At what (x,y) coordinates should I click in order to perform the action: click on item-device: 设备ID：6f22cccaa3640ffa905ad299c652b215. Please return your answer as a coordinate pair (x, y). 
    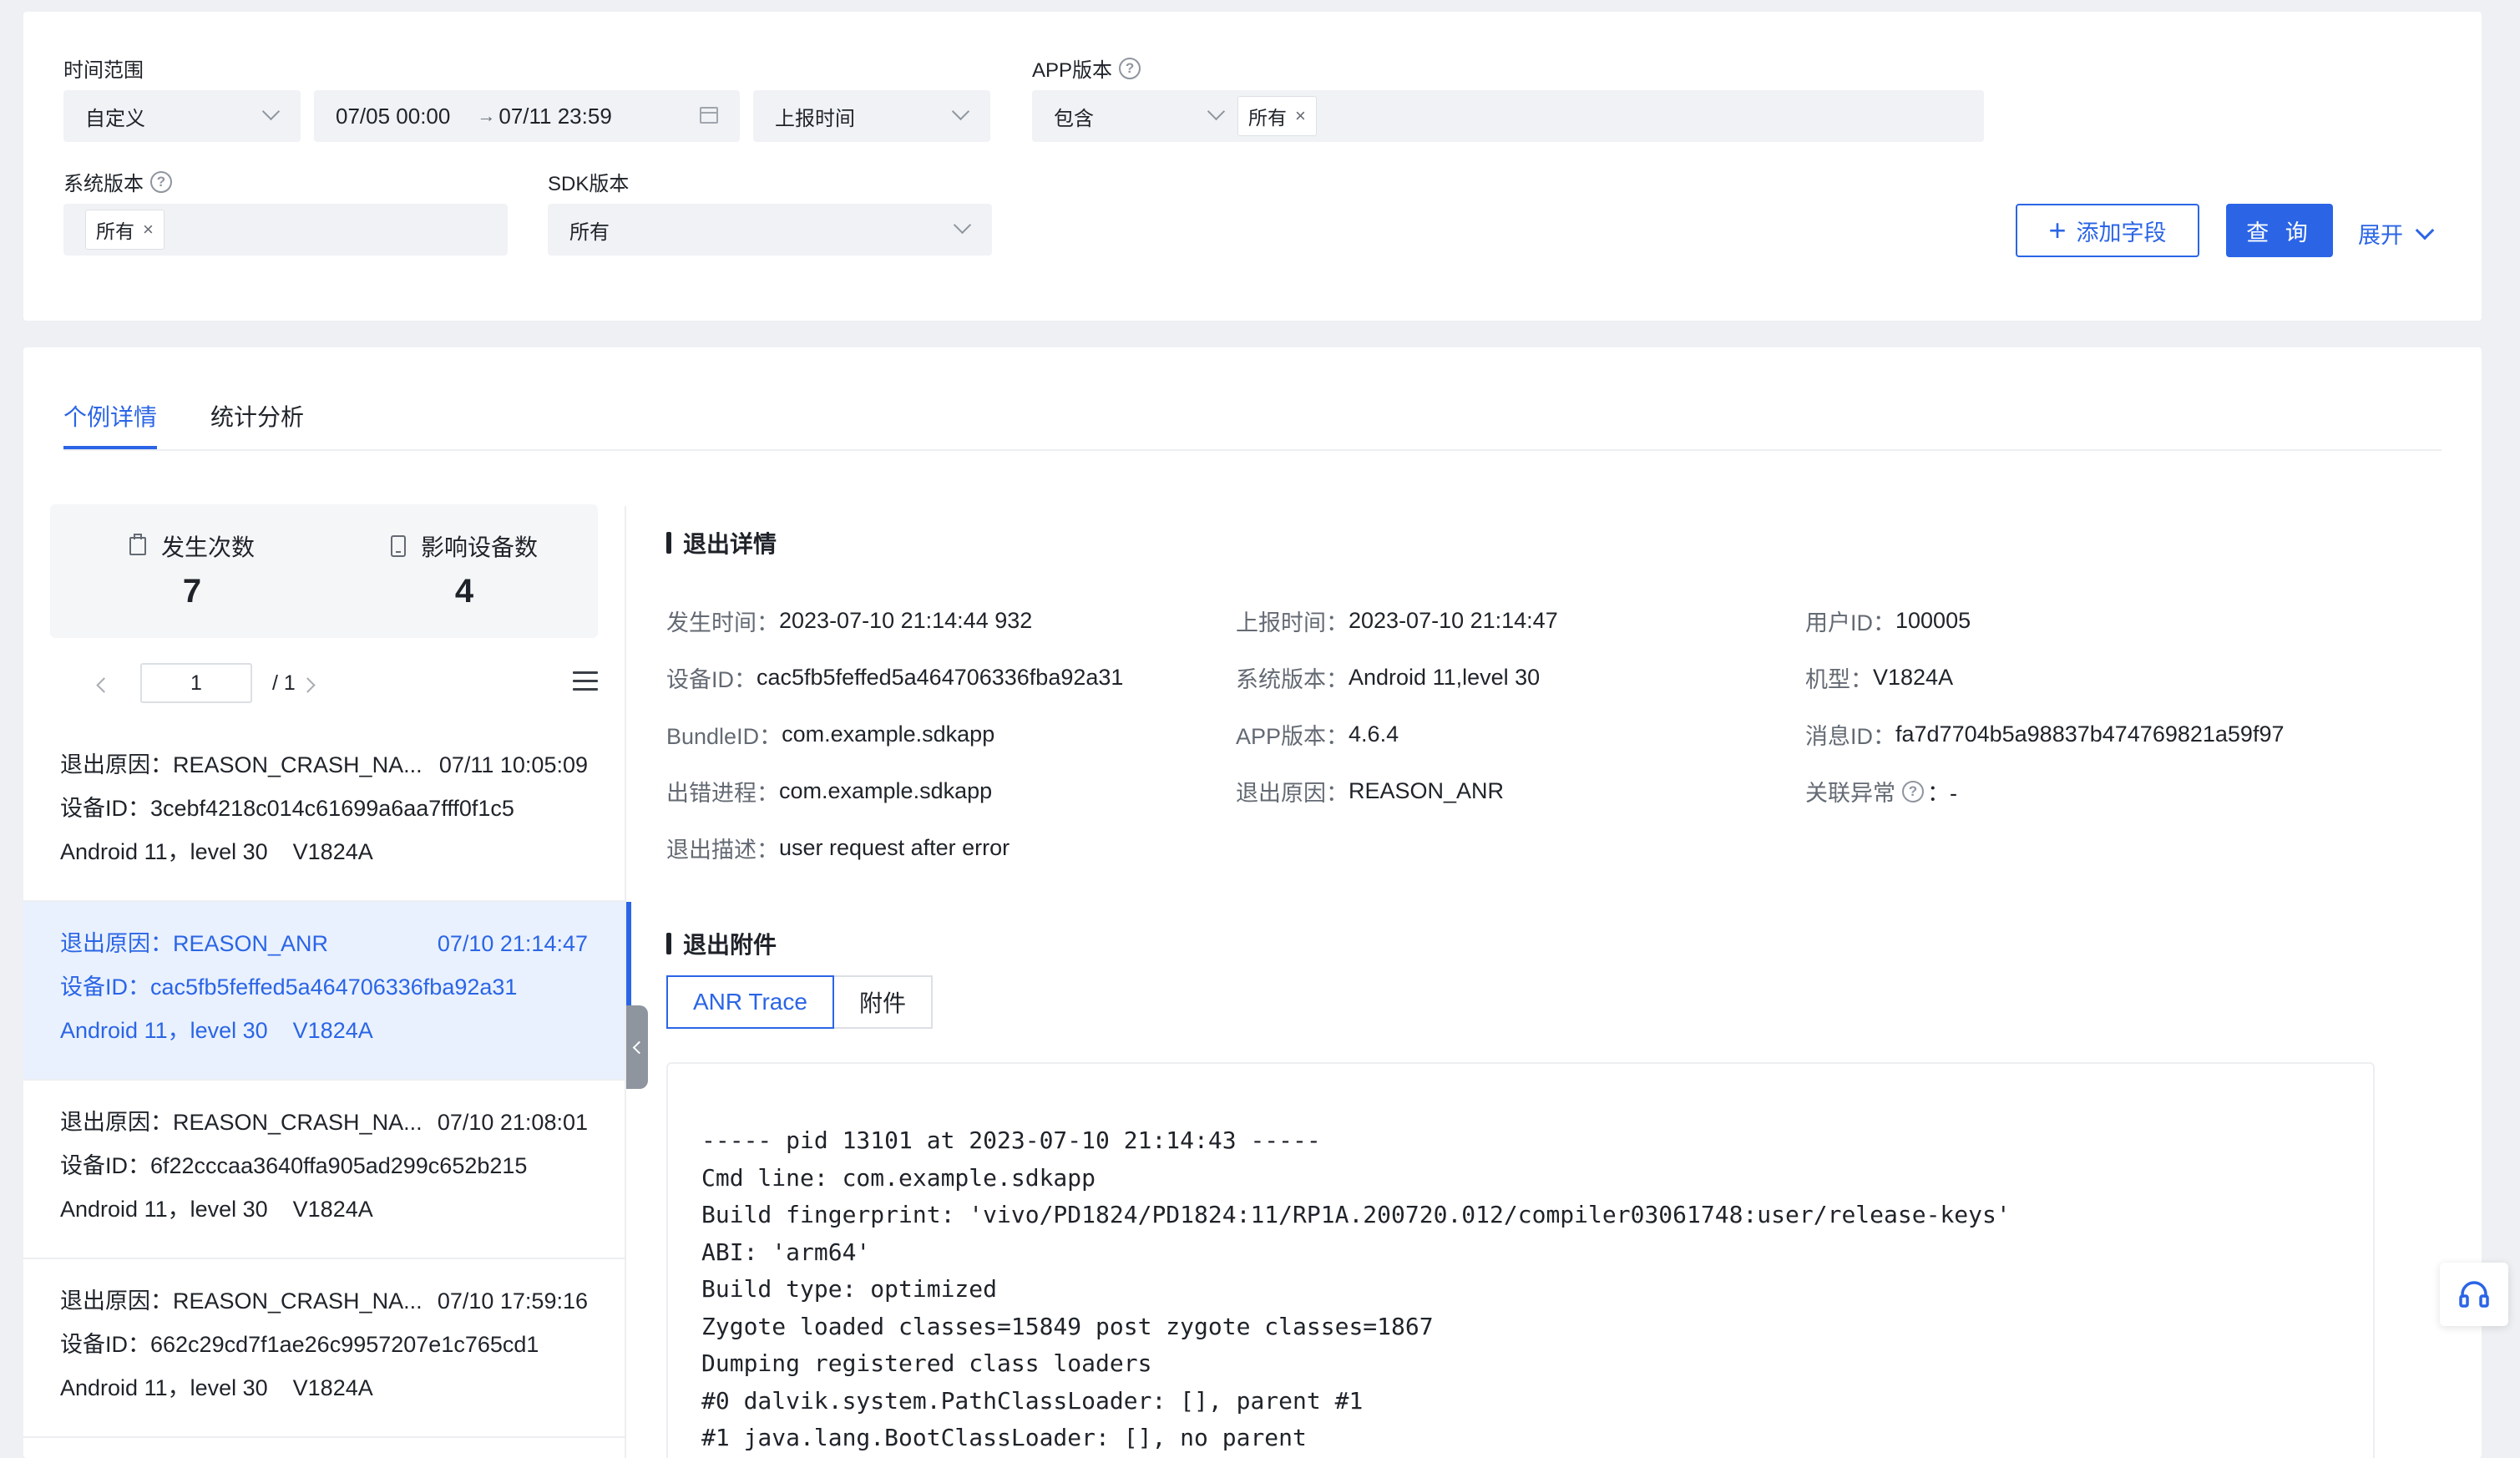
    Looking at the image, I should click on (294, 1165).